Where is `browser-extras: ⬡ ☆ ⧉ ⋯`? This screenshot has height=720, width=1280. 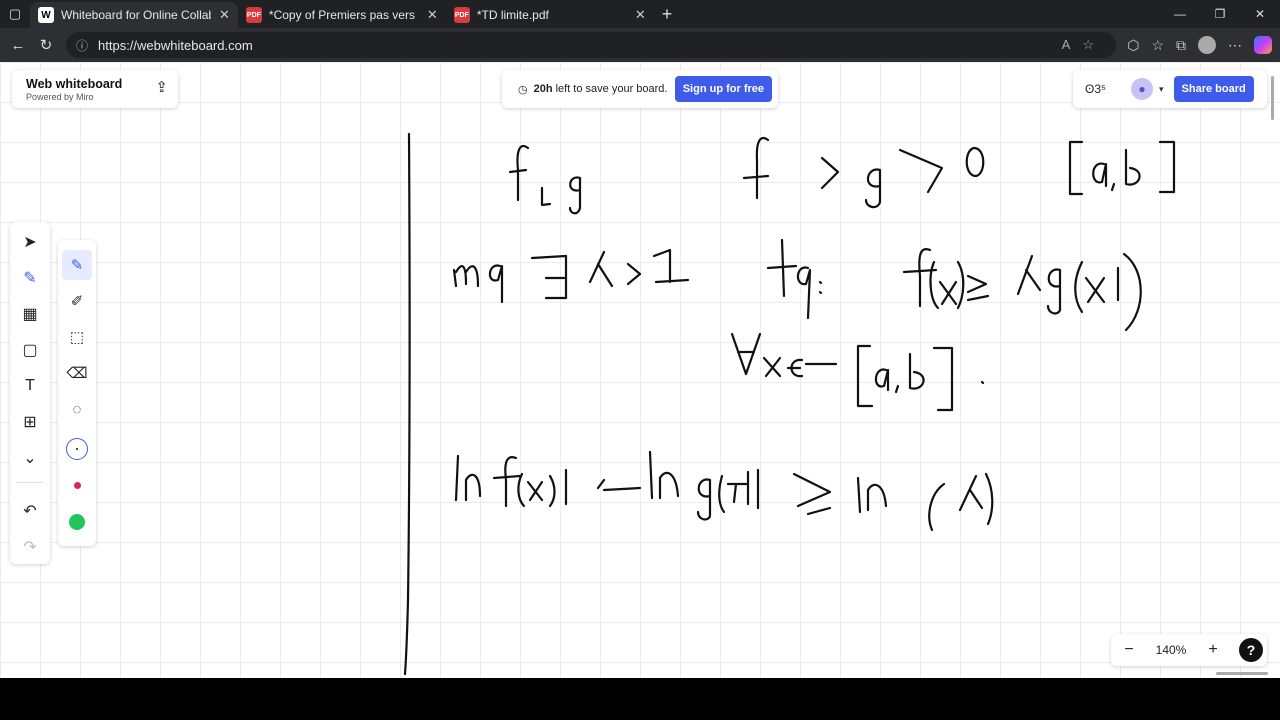 browser-extras: ⬡ ☆ ⧉ ⋯ is located at coordinates (1199, 45).